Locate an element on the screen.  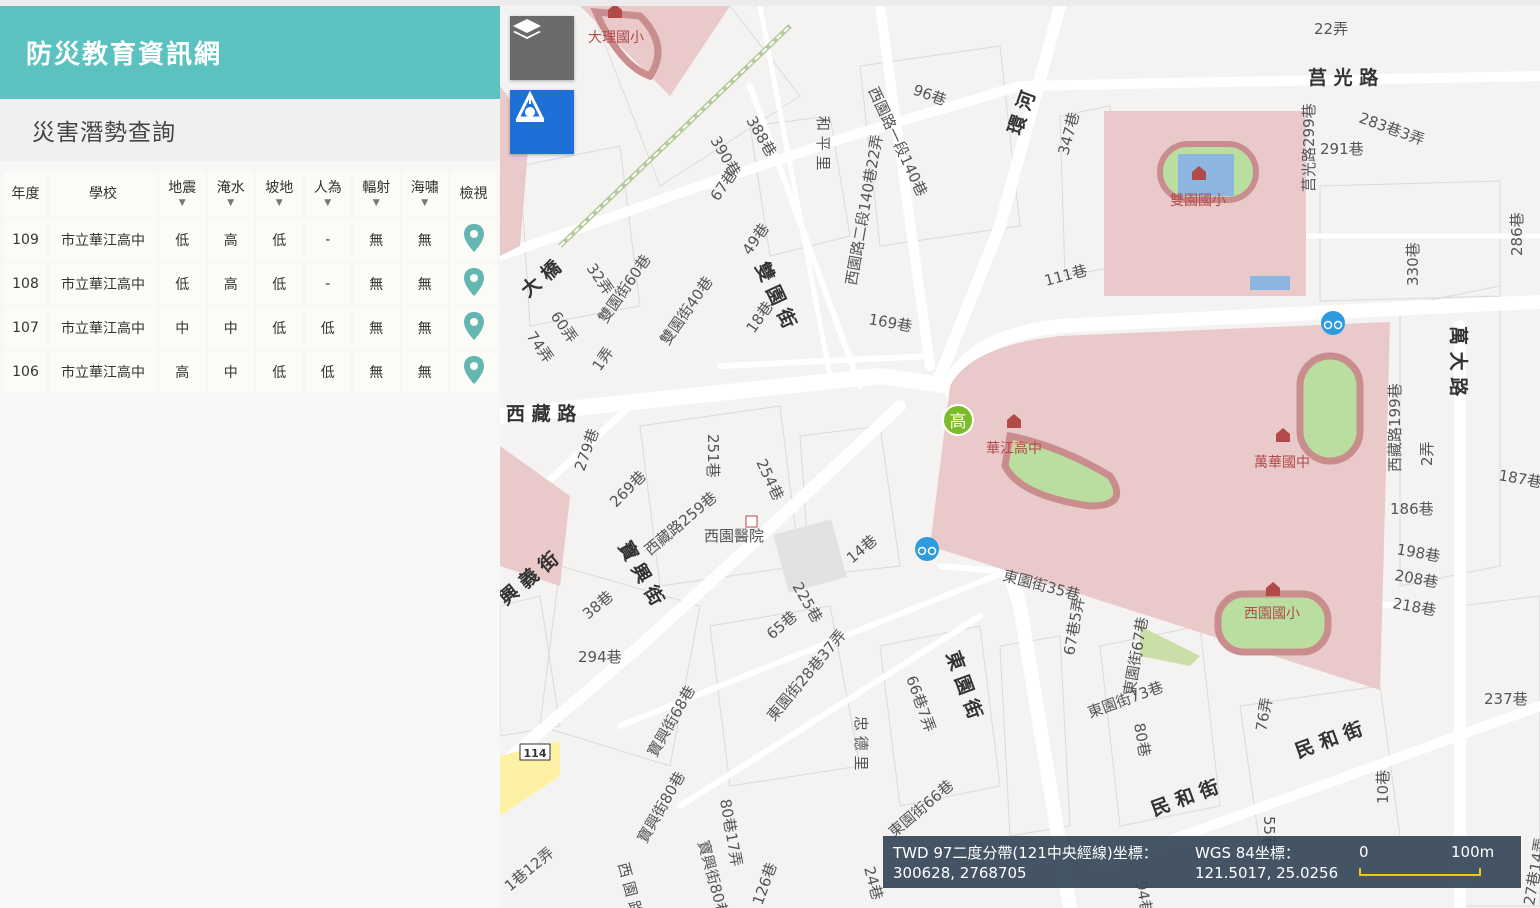
layers-button is located at coordinates (542, 48).